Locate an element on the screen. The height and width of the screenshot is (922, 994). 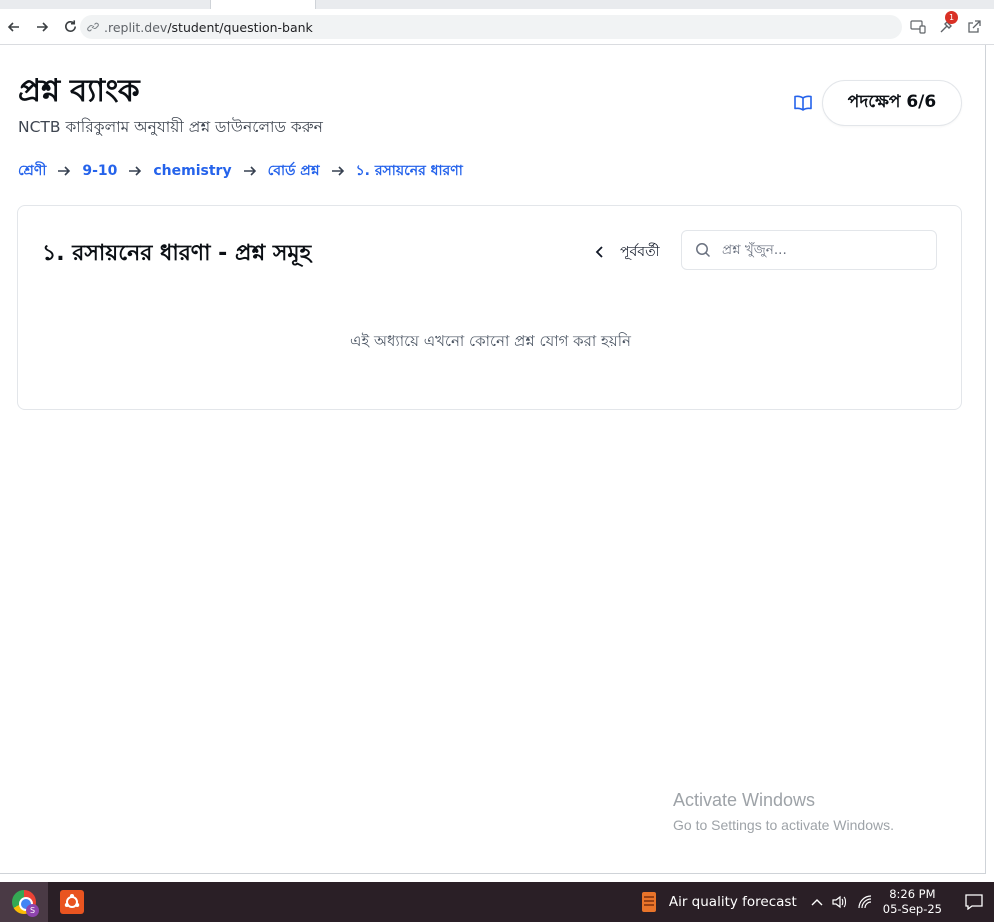
system-tray: Air quality forecast 8:26 PM 05-Sep-25 is located at coordinates (816, 902).